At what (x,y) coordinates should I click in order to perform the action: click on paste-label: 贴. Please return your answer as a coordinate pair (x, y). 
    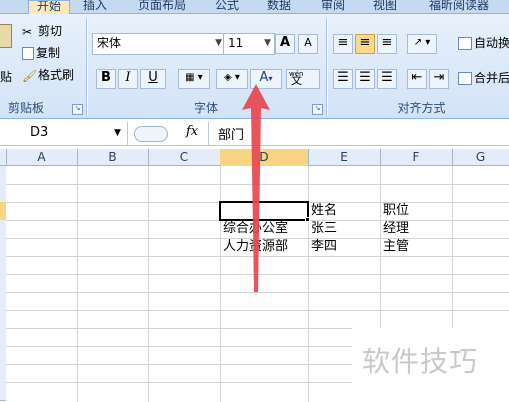
    Looking at the image, I should click on (6, 77).